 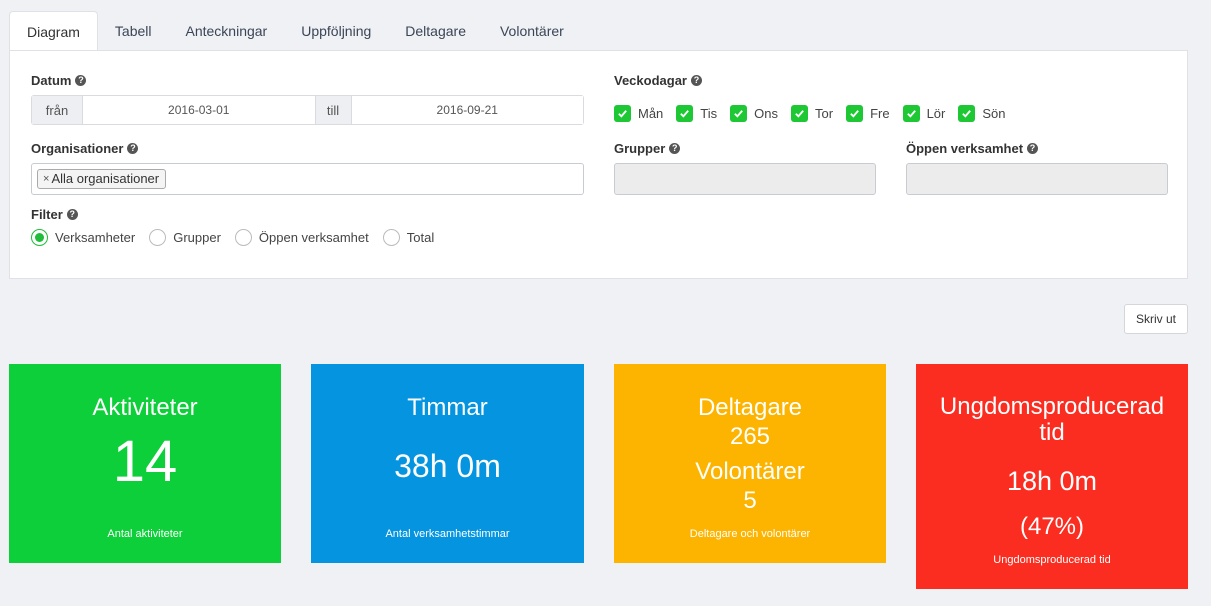 I want to click on date-range: från till, so click(x=307, y=110).